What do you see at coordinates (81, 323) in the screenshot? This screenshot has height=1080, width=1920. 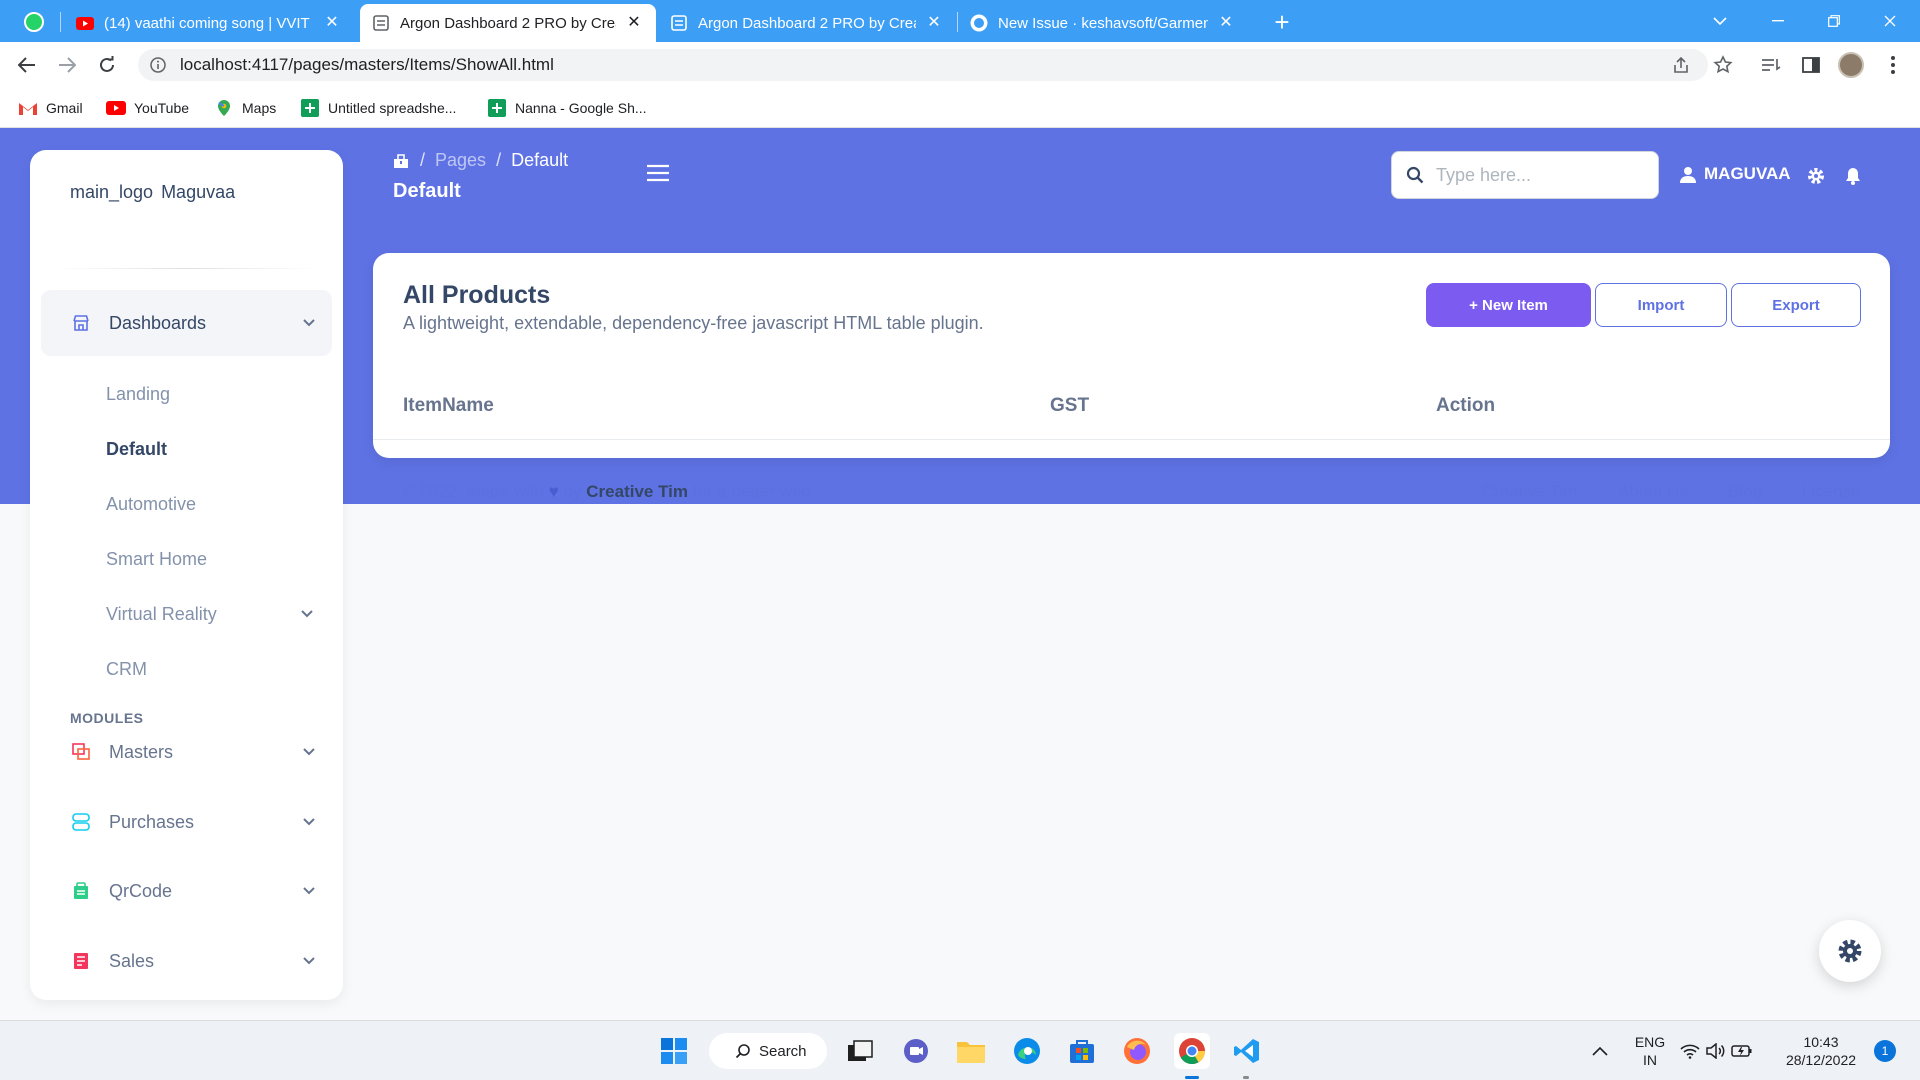 I see `shop-icon` at bounding box center [81, 323].